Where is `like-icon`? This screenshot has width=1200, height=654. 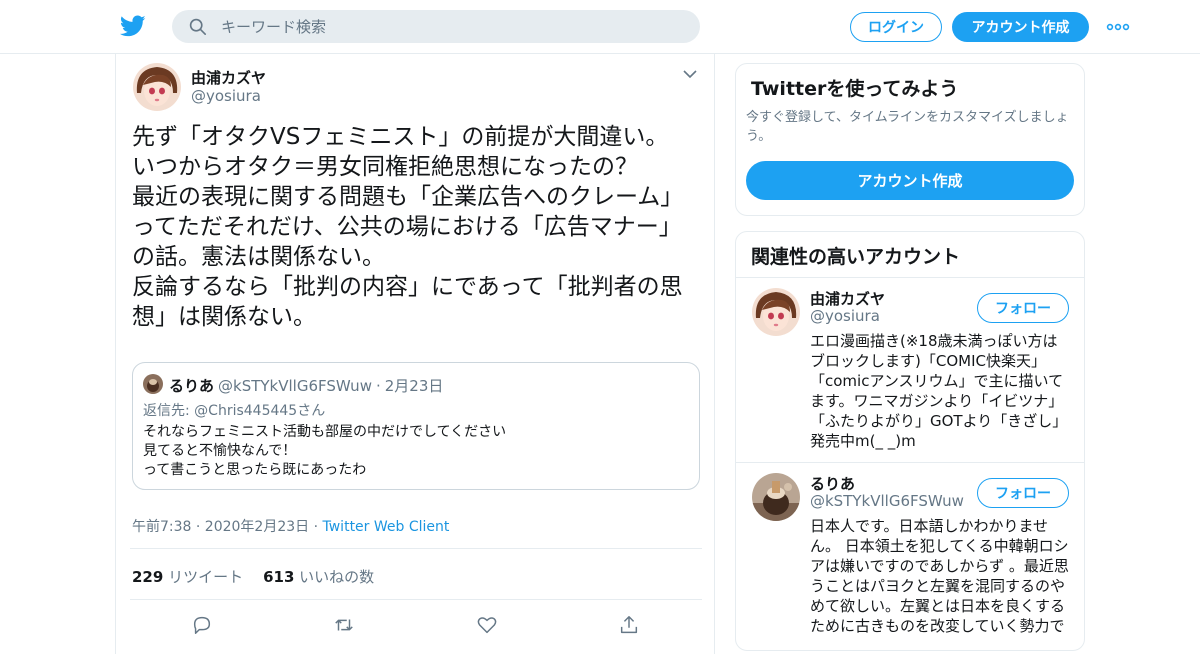
like-icon is located at coordinates (487, 625).